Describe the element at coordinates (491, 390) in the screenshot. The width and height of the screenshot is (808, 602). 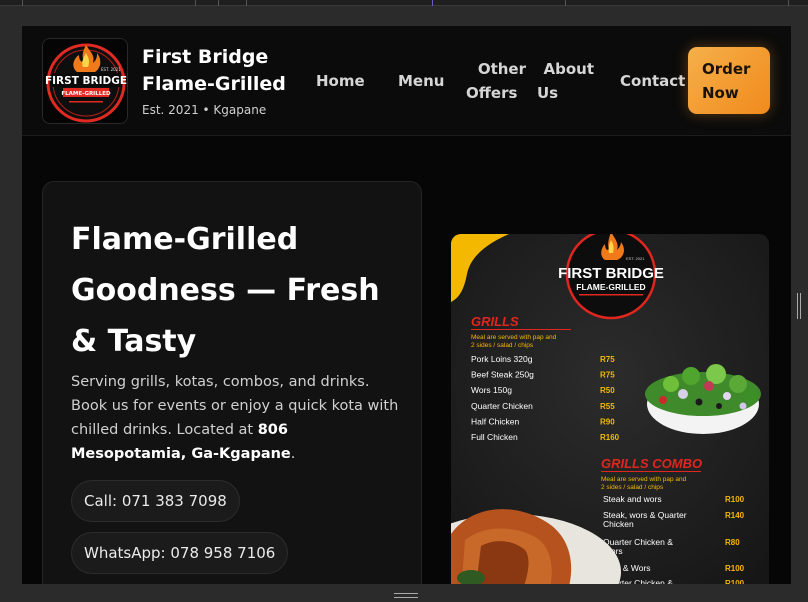
I see `grills-item-name: Wors 150g` at that location.